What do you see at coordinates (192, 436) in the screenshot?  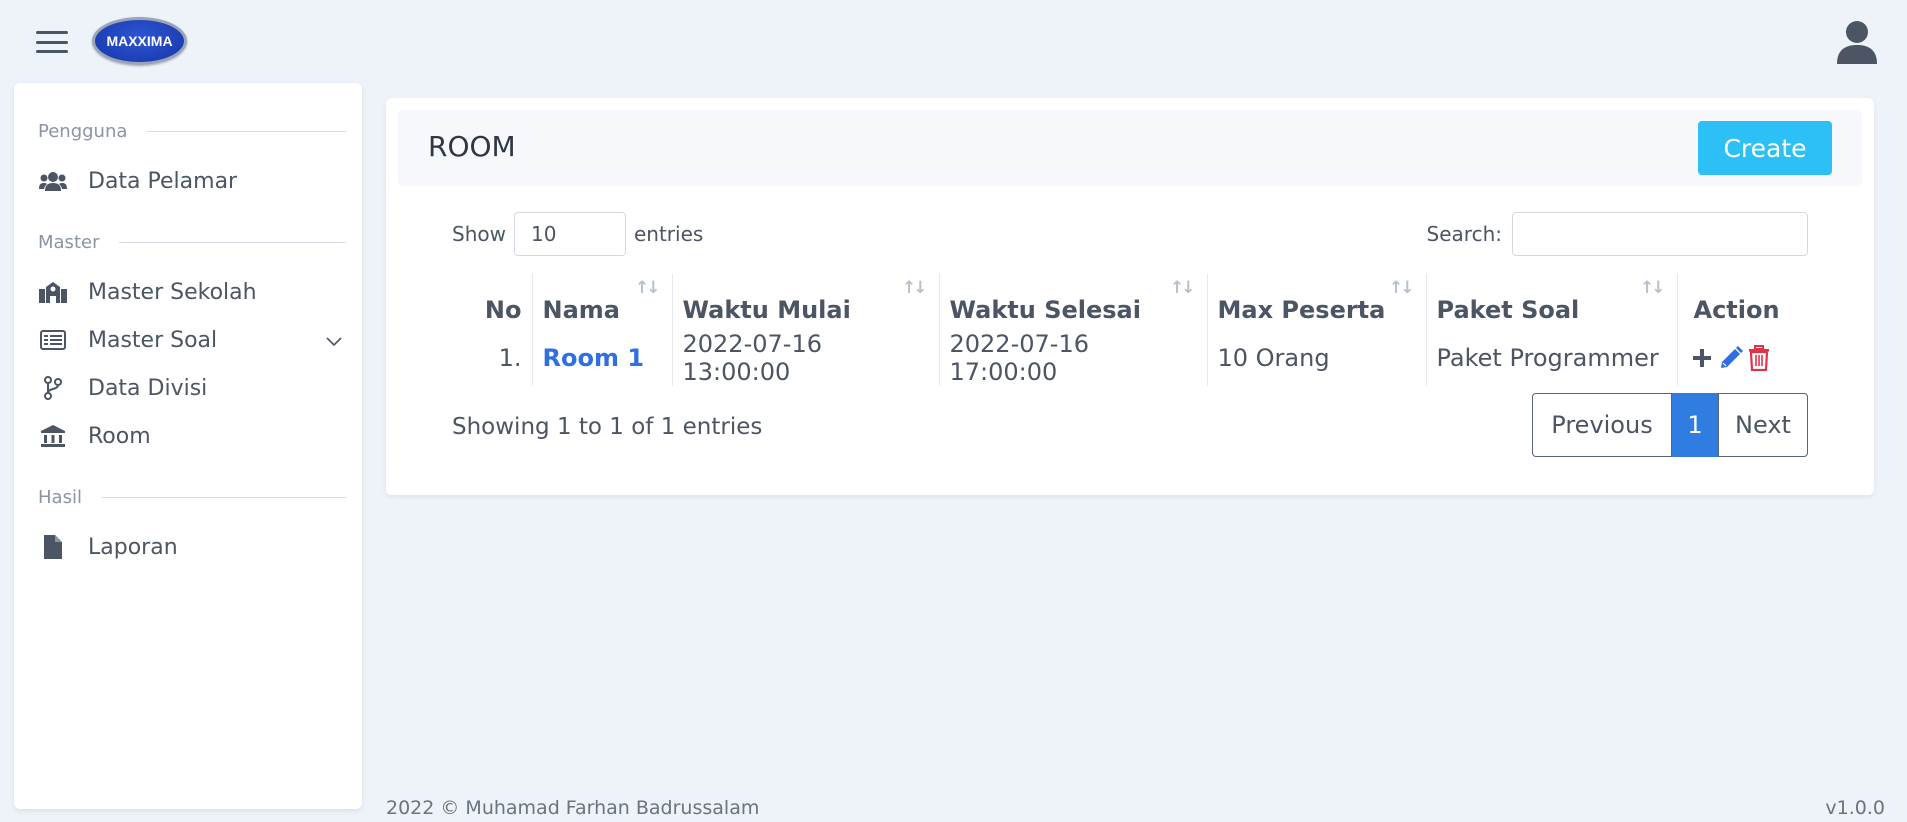 I see `sidebar-item-room: Room` at bounding box center [192, 436].